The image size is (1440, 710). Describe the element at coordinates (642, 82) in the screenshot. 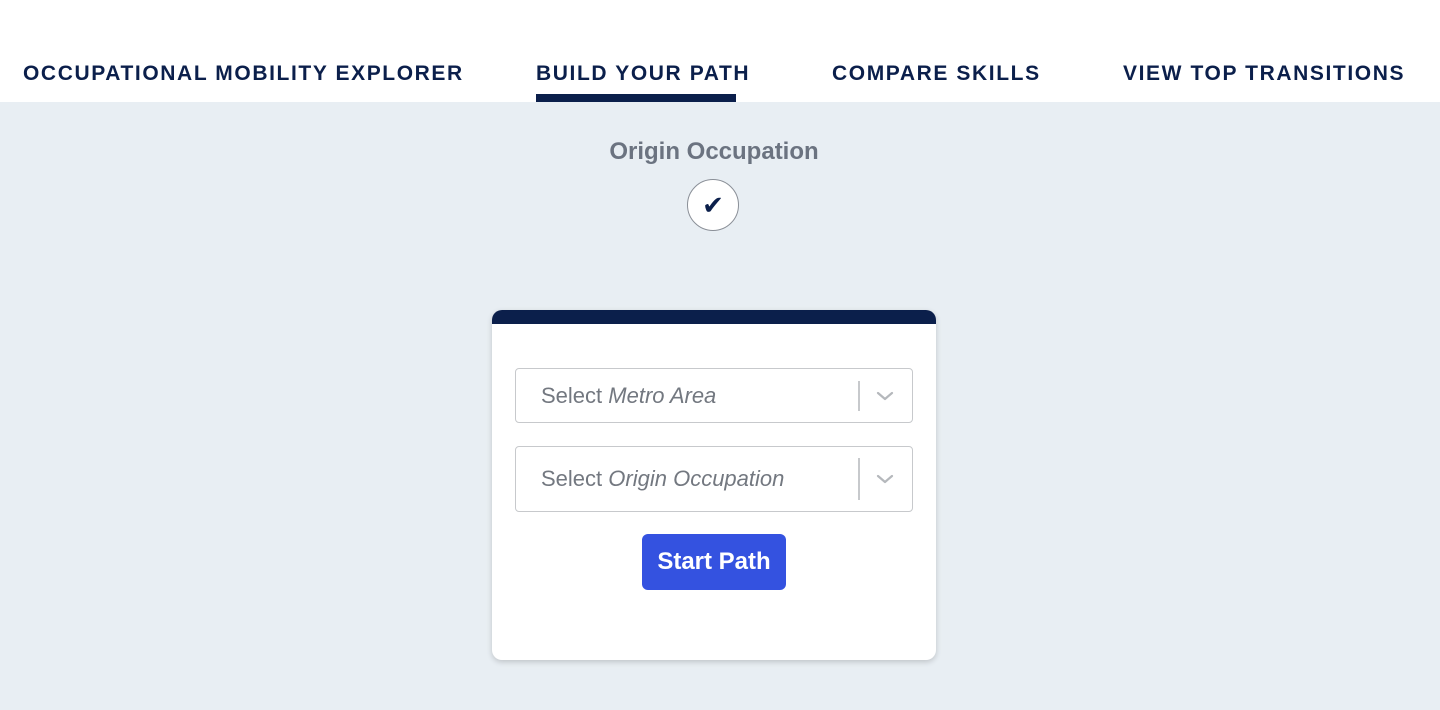

I see `tab-build-your-path: BUILD YOUR PATH` at that location.